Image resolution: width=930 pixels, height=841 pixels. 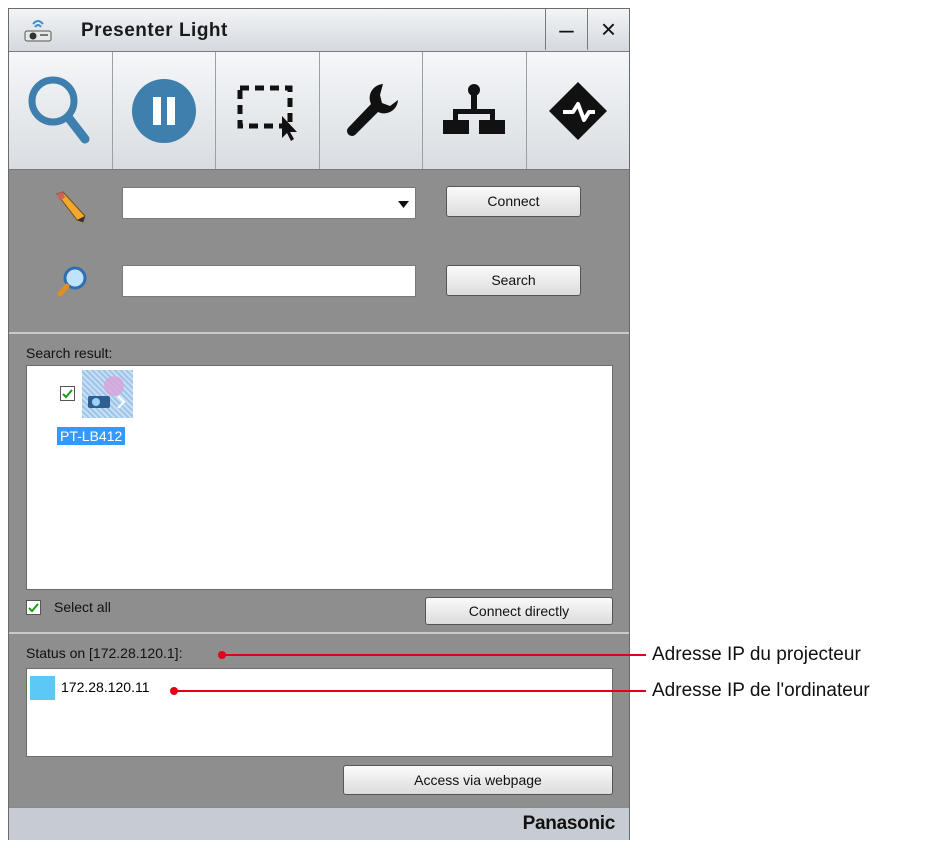 I want to click on main-toolbar, so click(x=319, y=111).